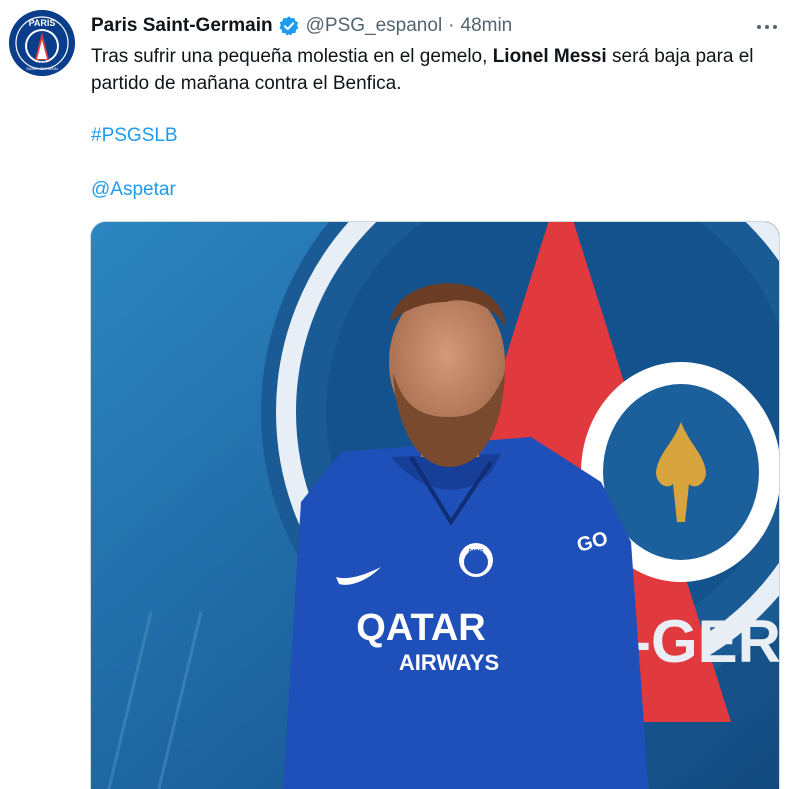  I want to click on avatar-top-text: PARIS, so click(42, 23).